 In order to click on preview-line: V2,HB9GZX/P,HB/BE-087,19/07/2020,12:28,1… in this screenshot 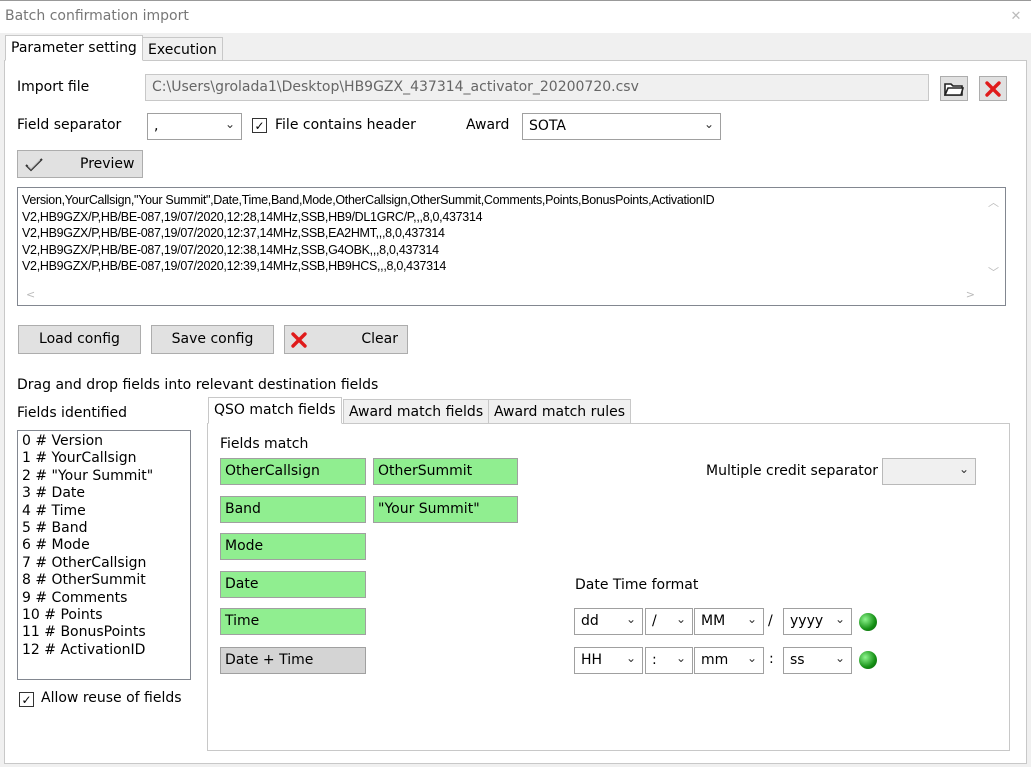, I will do `click(252, 216)`.